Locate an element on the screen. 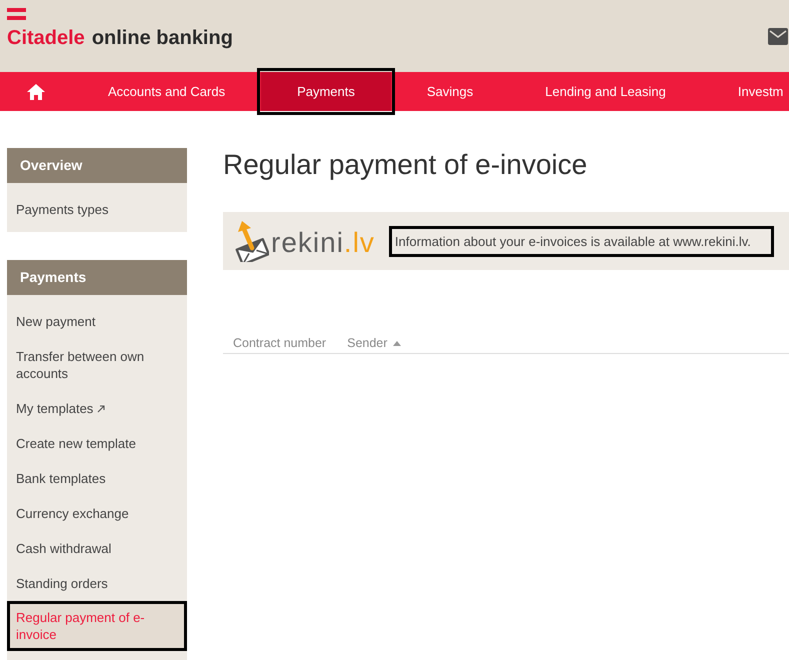 The height and width of the screenshot is (660, 789). section-header: Overview is located at coordinates (97, 165).